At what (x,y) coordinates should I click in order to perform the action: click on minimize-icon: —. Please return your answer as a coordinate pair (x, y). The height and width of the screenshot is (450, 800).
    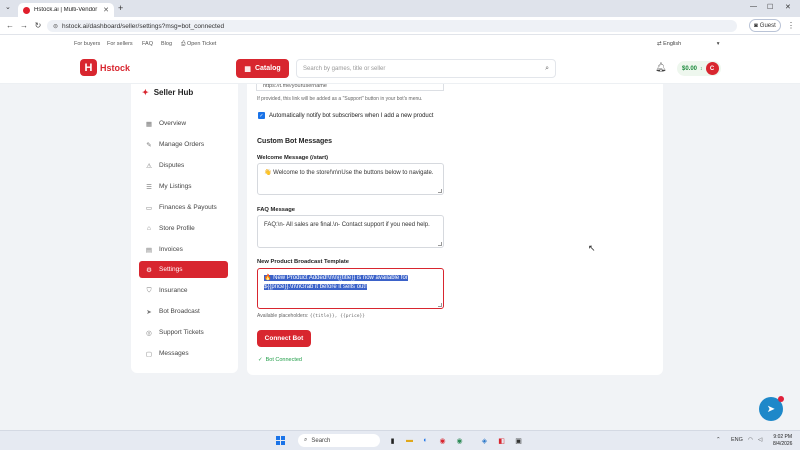
    Looking at the image, I should click on (753, 6).